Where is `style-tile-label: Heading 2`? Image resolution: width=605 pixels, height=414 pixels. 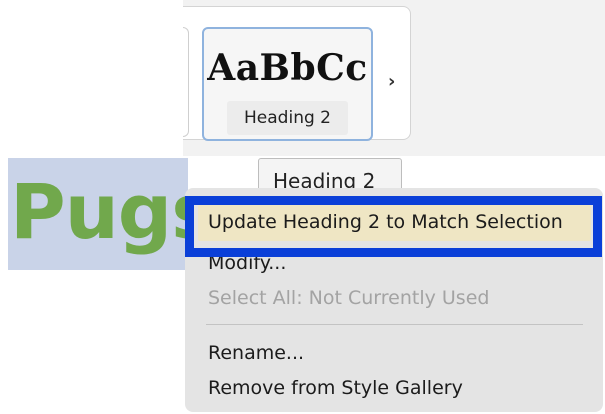 style-tile-label: Heading 2 is located at coordinates (287, 118).